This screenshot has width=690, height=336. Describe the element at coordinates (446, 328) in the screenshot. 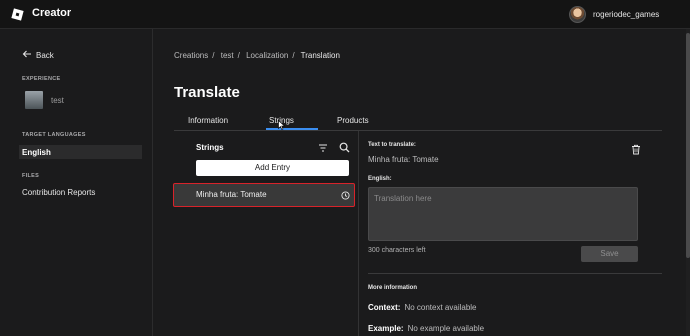

I see `example-value: No example available` at that location.